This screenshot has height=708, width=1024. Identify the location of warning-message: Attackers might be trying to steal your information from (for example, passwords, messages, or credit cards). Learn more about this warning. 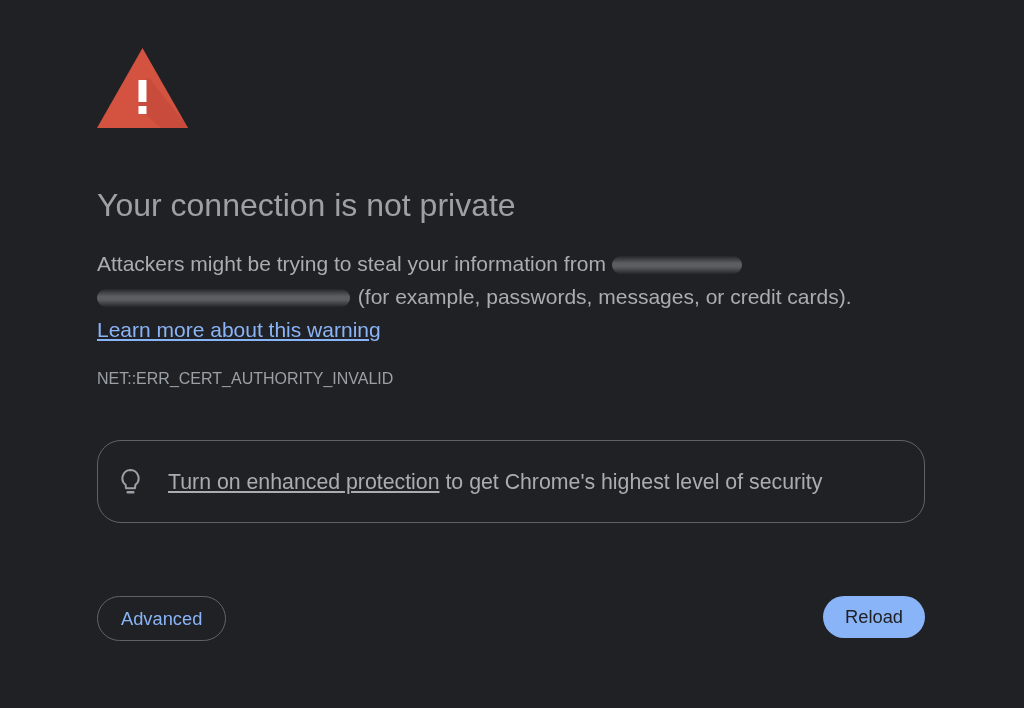
(475, 297).